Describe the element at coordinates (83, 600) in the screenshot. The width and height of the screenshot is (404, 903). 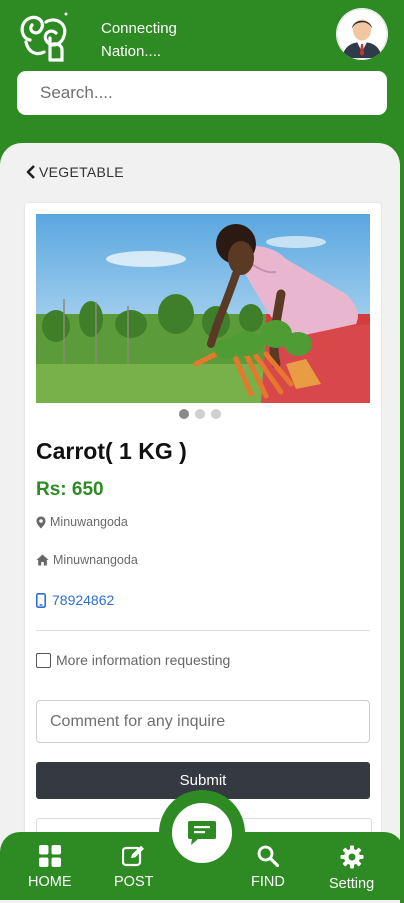
I see `phone-number: 78924862` at that location.